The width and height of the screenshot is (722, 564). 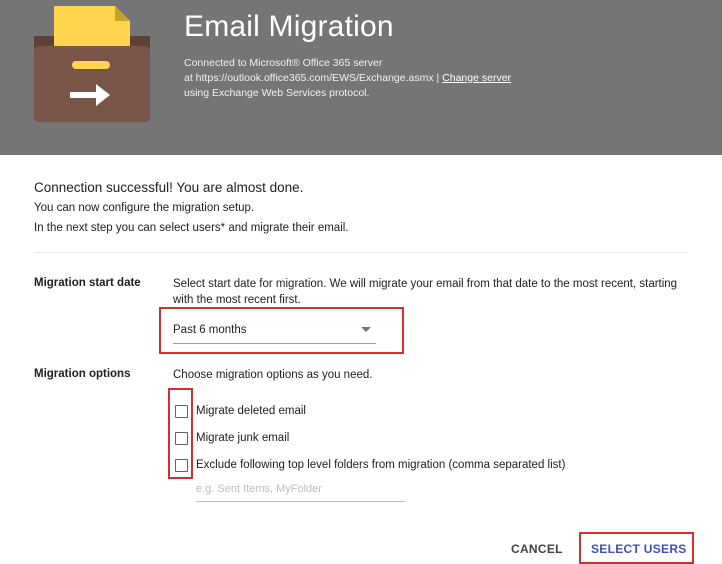 What do you see at coordinates (273, 375) in the screenshot?
I see `migration-options-description: Choose migration options as you need.` at bounding box center [273, 375].